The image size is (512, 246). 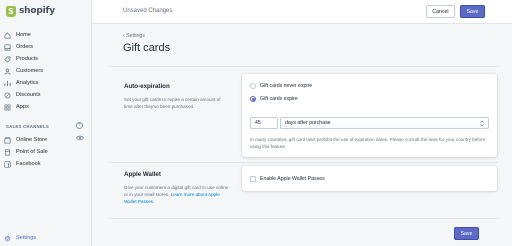 I want to click on sidebar-item-label: Apps, so click(x=22, y=107).